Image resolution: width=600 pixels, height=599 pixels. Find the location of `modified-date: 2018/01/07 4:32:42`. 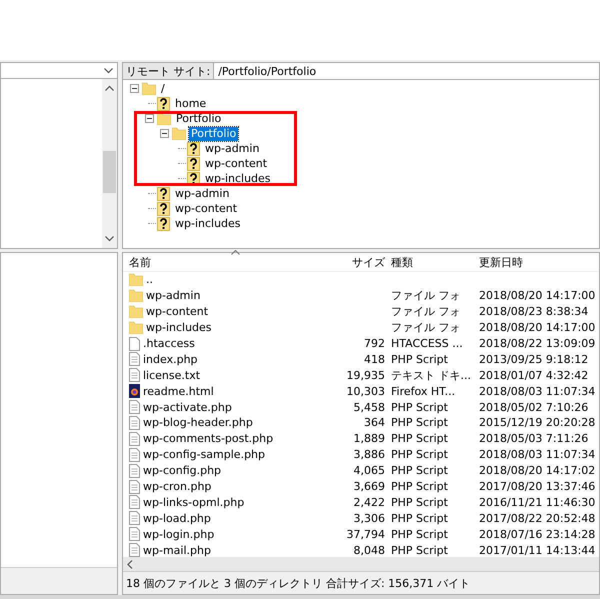

modified-date: 2018/01/07 4:32:42 is located at coordinates (533, 375).